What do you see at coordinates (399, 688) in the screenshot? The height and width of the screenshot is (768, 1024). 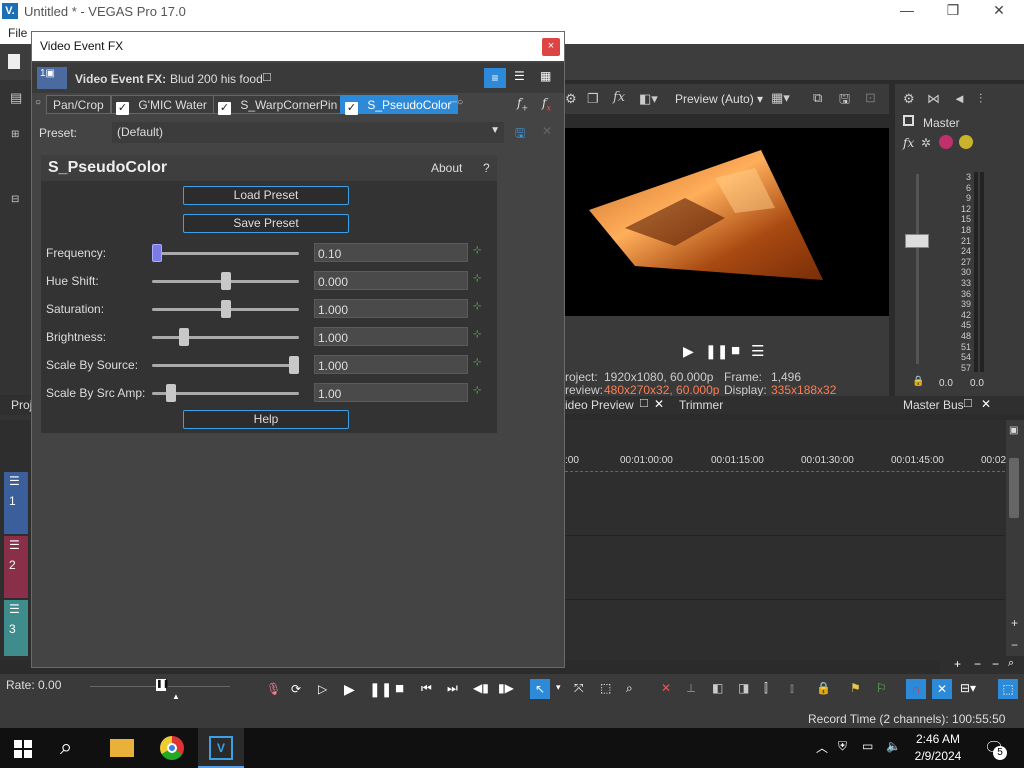 I see `transport-stop-icon: ■` at bounding box center [399, 688].